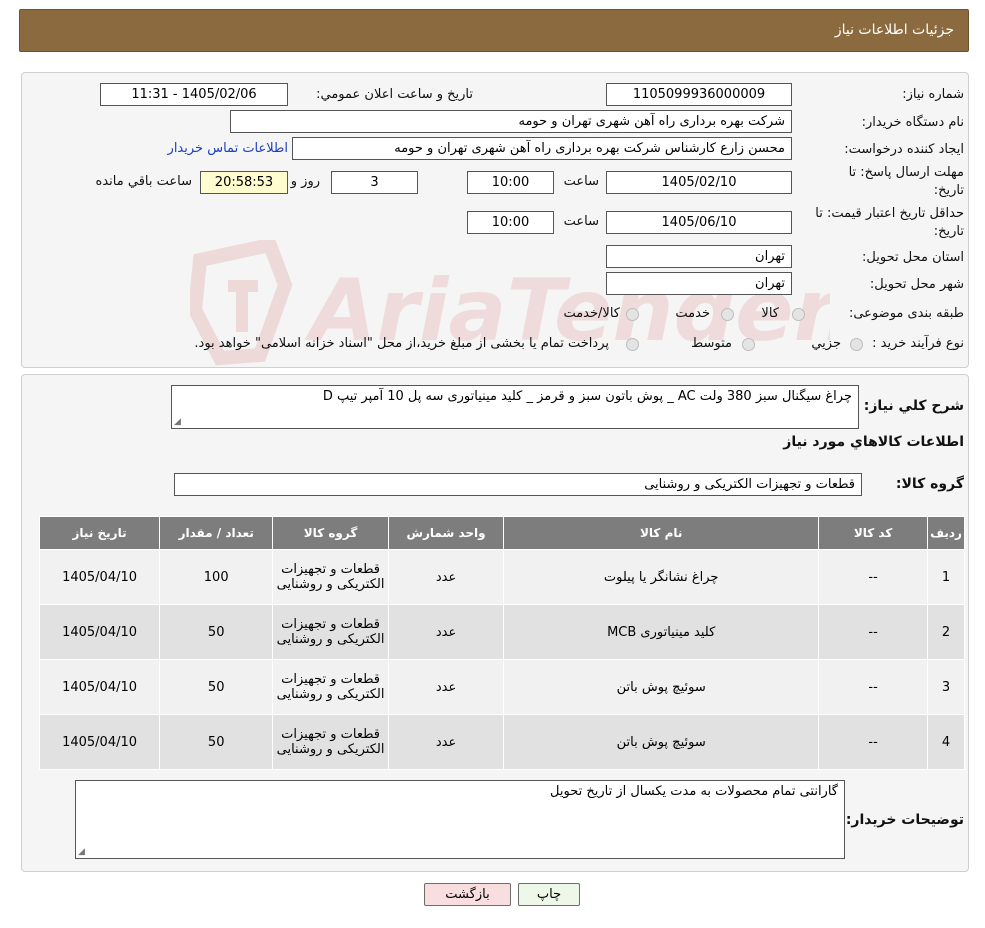 The image size is (985, 928). Describe the element at coordinates (692, 313) in the screenshot. I see `category-option-service: خدمت` at that location.